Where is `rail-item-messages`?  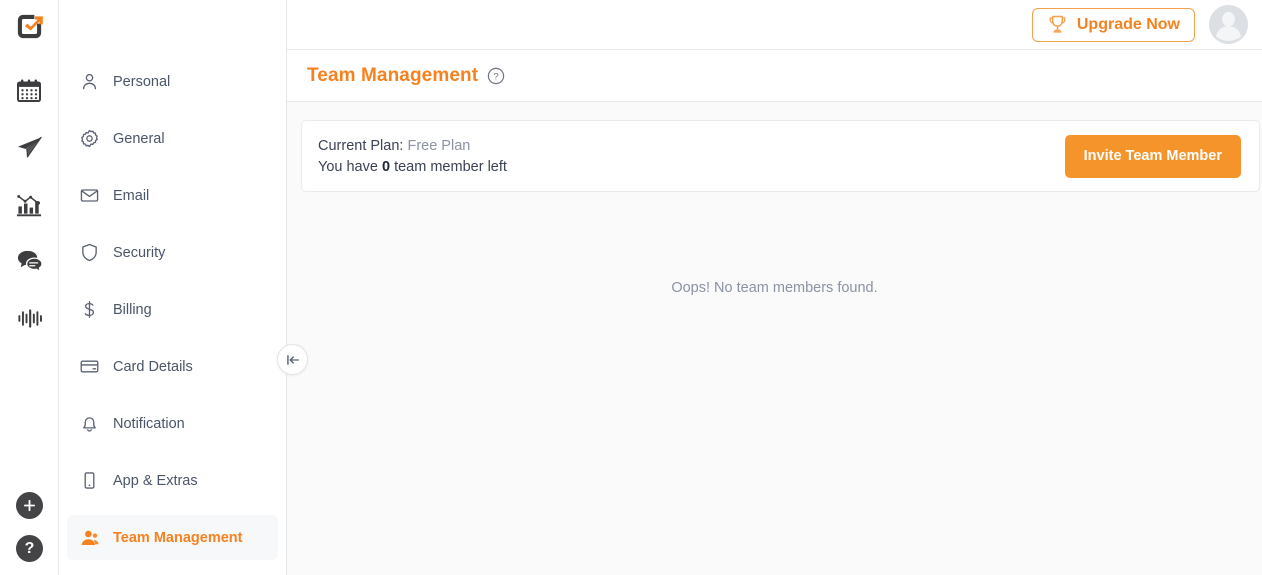
rail-item-messages is located at coordinates (29, 261).